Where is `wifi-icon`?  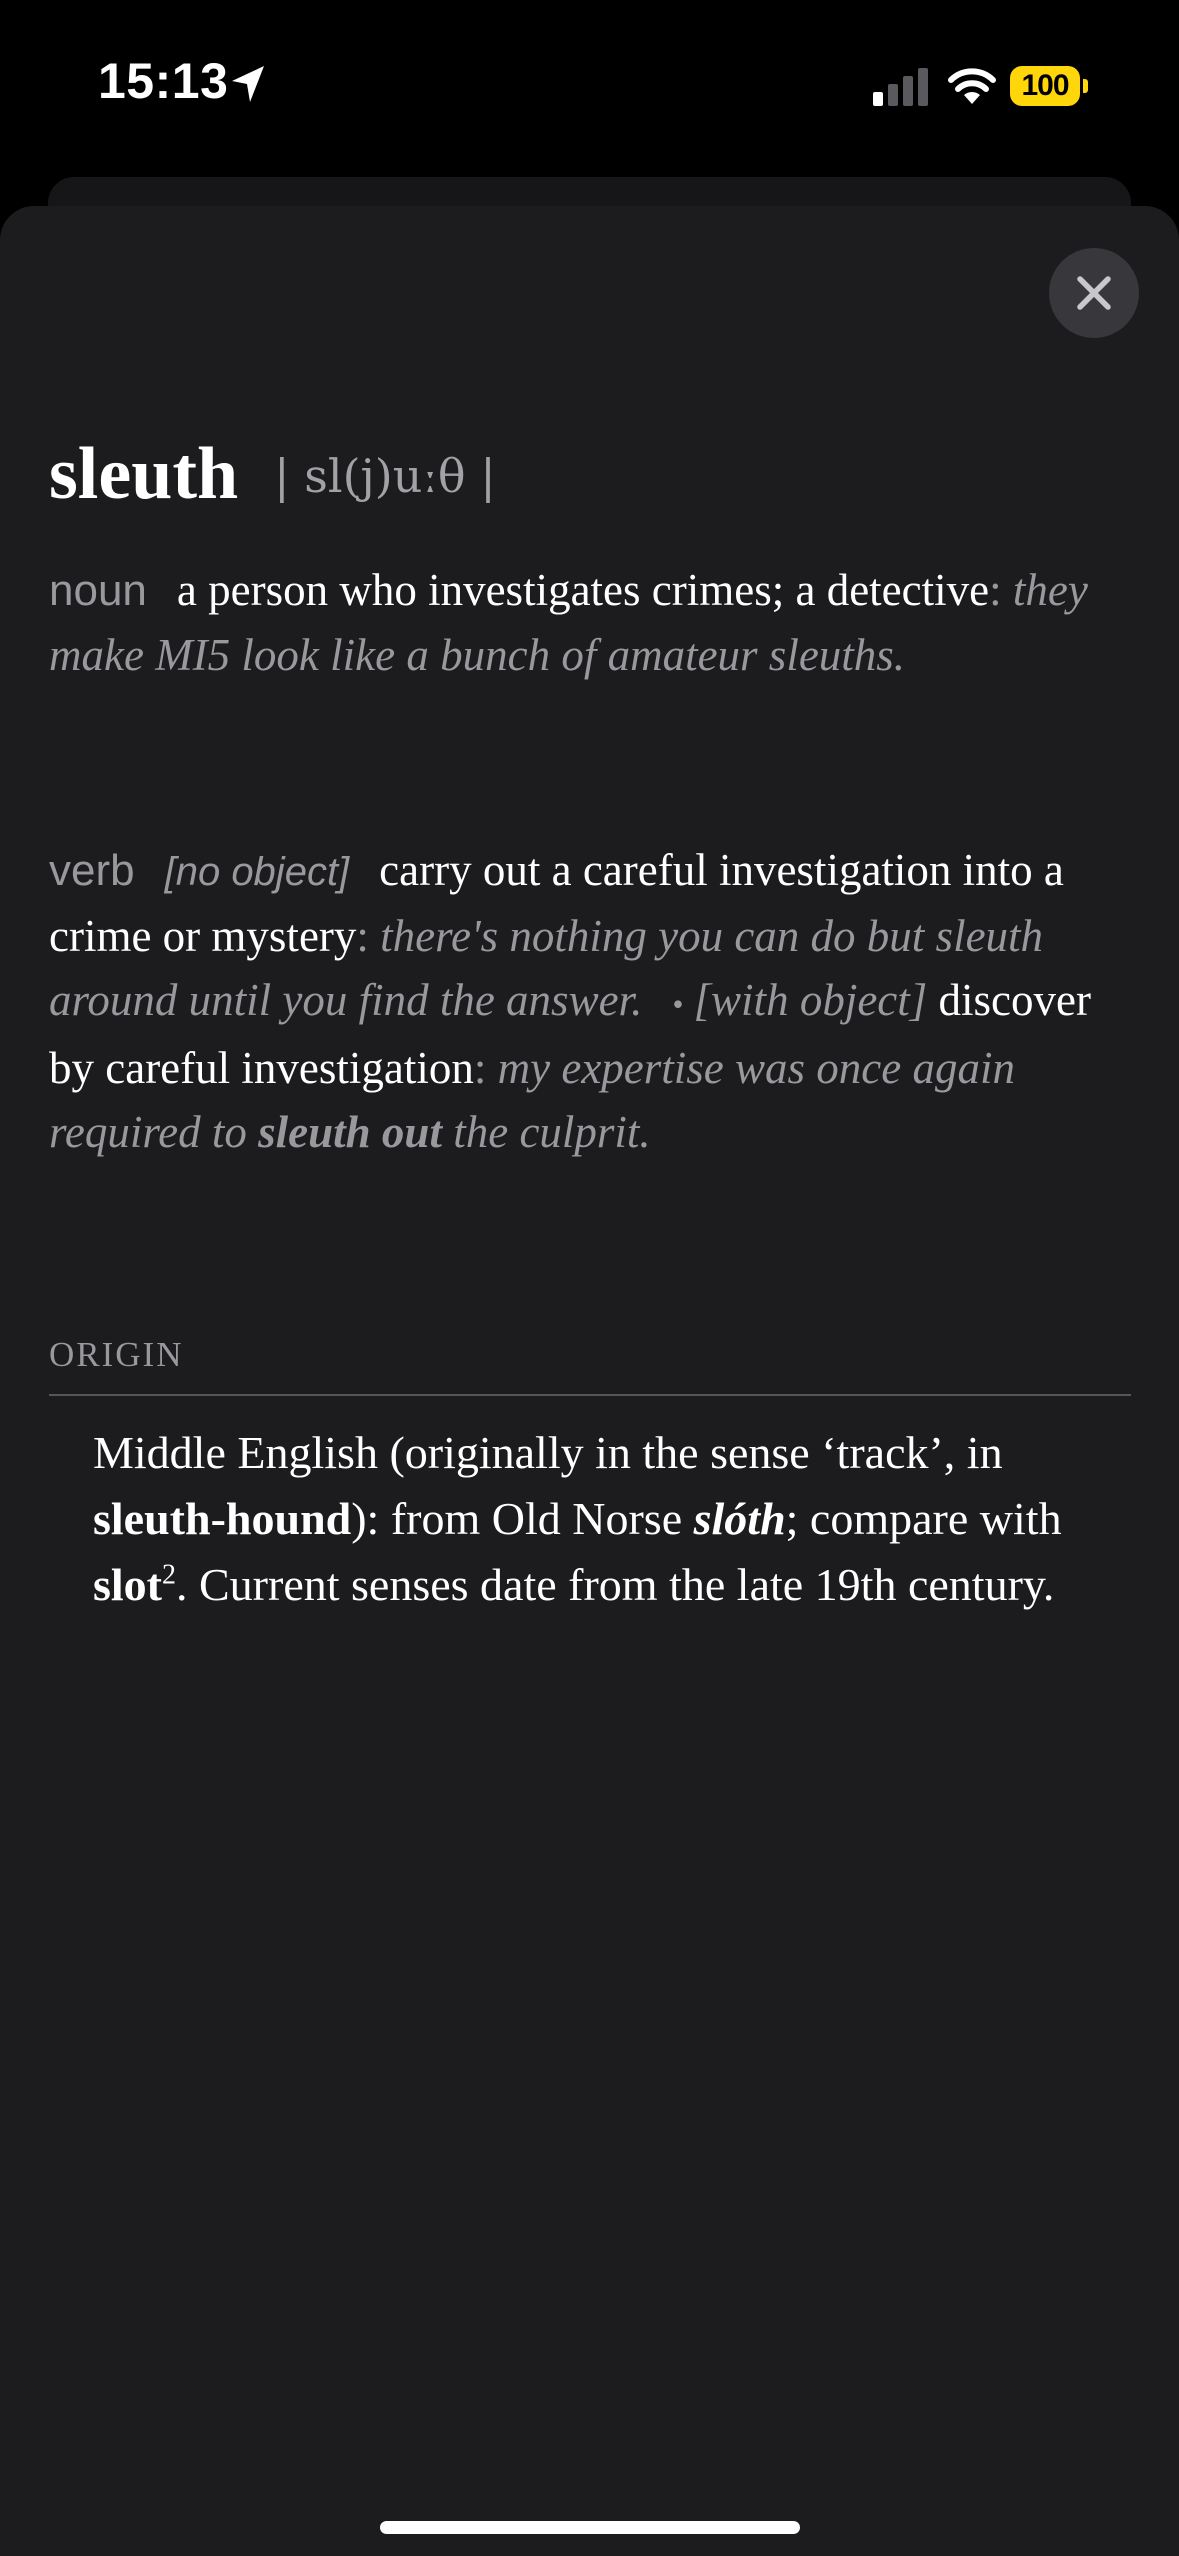 wifi-icon is located at coordinates (972, 86).